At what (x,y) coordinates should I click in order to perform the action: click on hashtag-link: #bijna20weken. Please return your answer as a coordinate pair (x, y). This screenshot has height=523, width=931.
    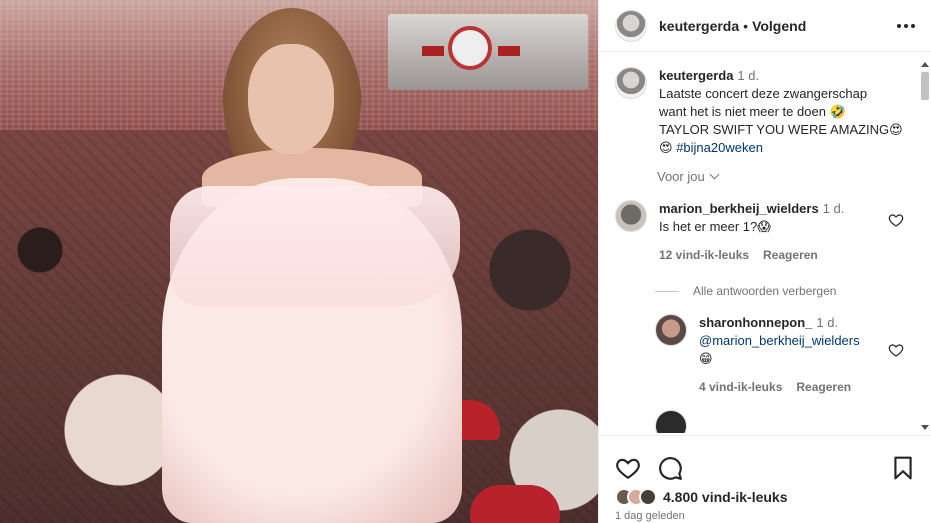
    Looking at the image, I should click on (719, 147).